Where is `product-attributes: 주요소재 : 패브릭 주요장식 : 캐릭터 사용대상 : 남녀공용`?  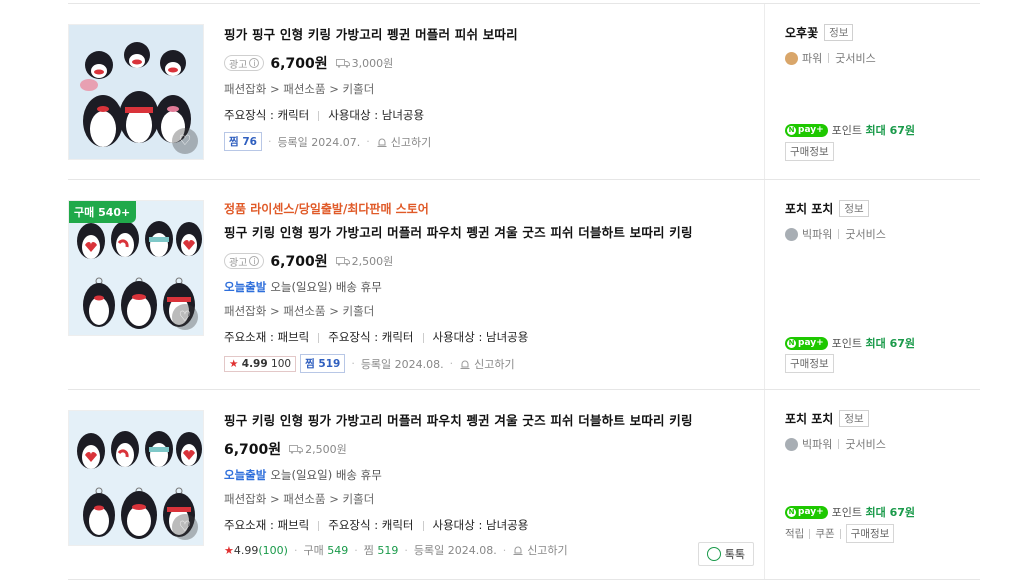
product-attributes: 주요소재 : 패브릭 주요장식 : 캐릭터 사용대상 : 남녀공용 is located at coordinates (489, 525).